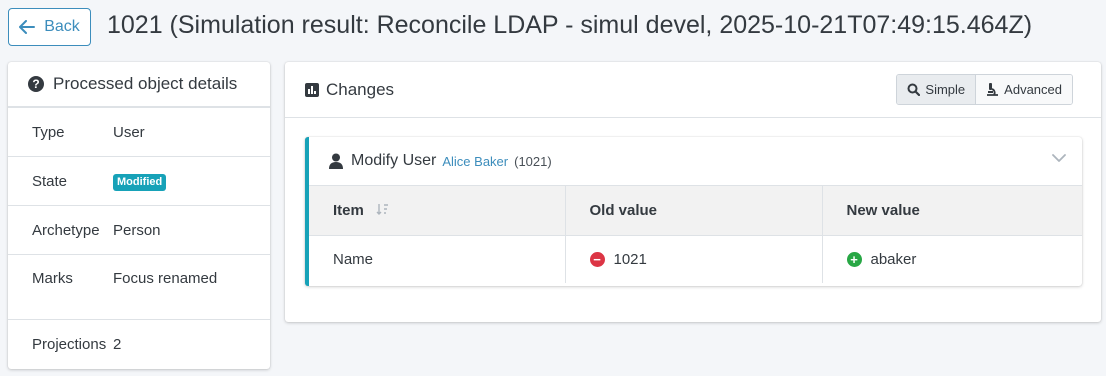 The width and height of the screenshot is (1106, 376). I want to click on changes-card-header: Changes Simple Advanced, so click(693, 90).